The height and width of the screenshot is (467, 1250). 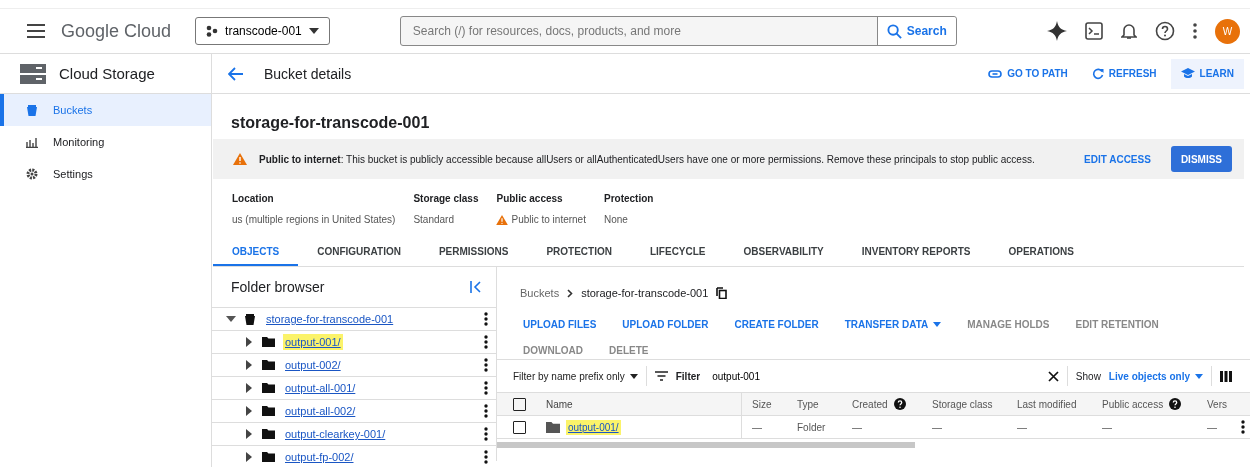 I want to click on tree-row: output-fp-002/, so click(x=354, y=456).